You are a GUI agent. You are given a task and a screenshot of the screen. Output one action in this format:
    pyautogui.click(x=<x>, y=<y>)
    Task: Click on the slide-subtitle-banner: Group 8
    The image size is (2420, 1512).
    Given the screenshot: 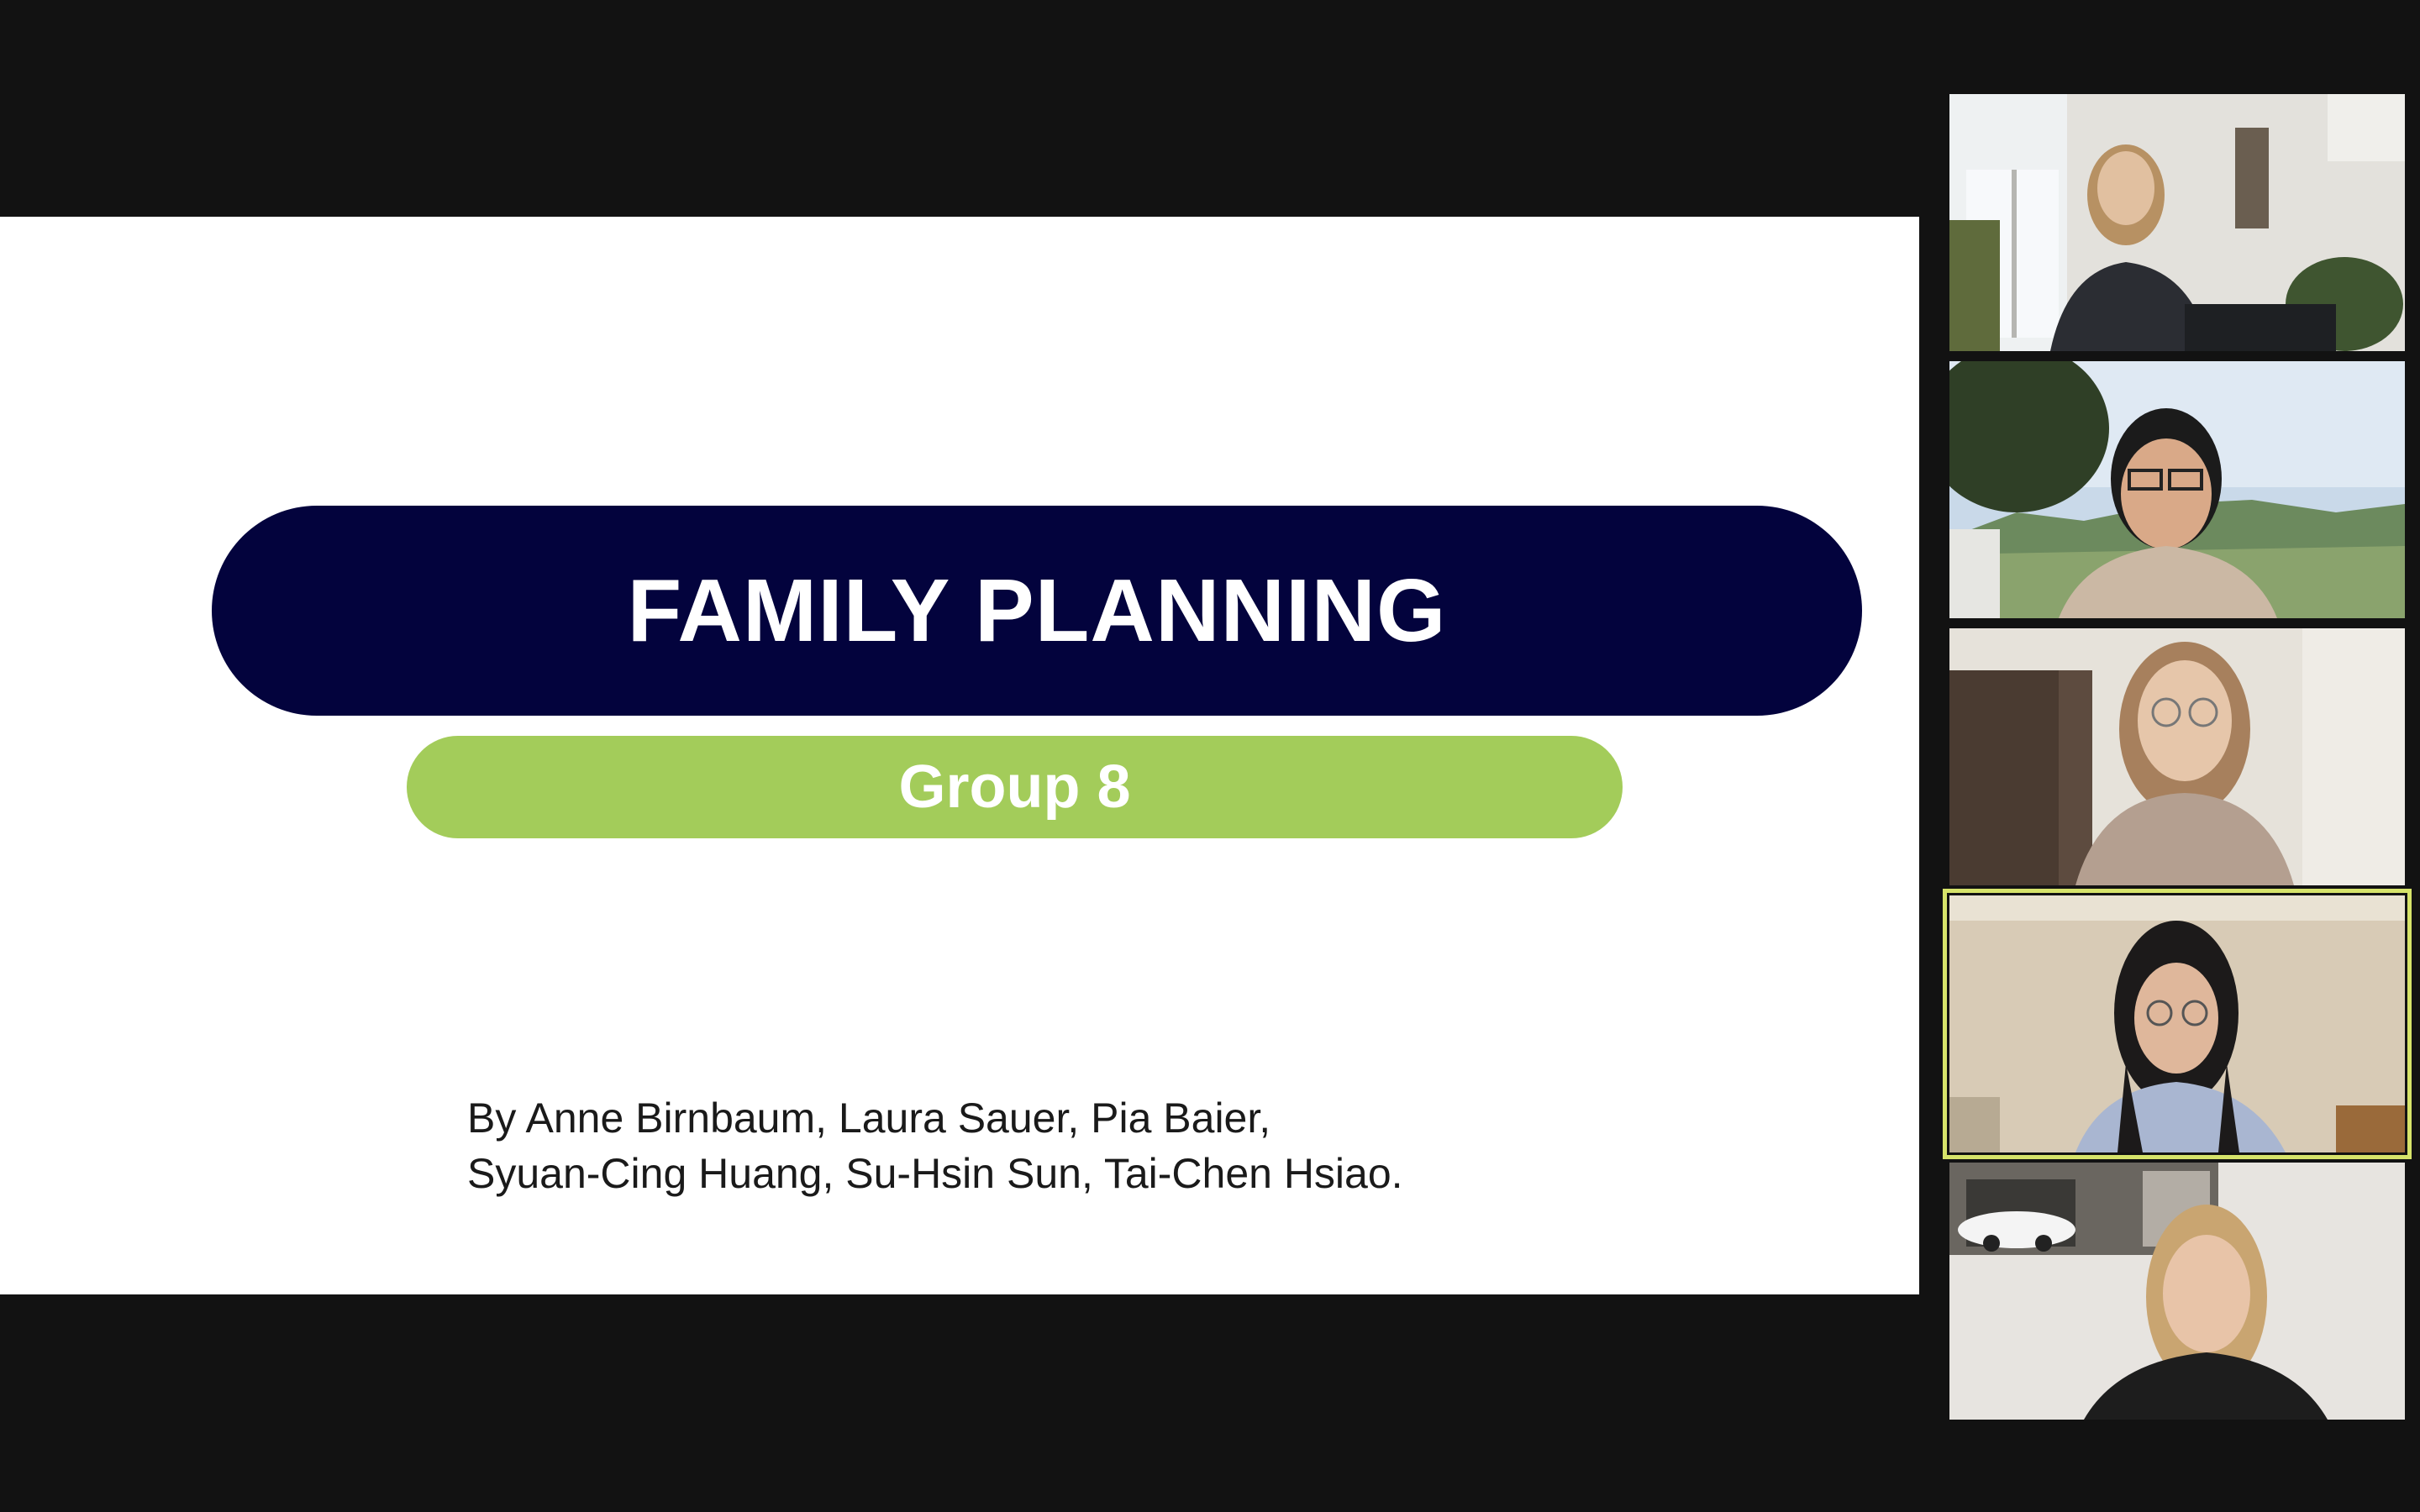 What is the action you would take?
    pyautogui.click(x=1015, y=787)
    